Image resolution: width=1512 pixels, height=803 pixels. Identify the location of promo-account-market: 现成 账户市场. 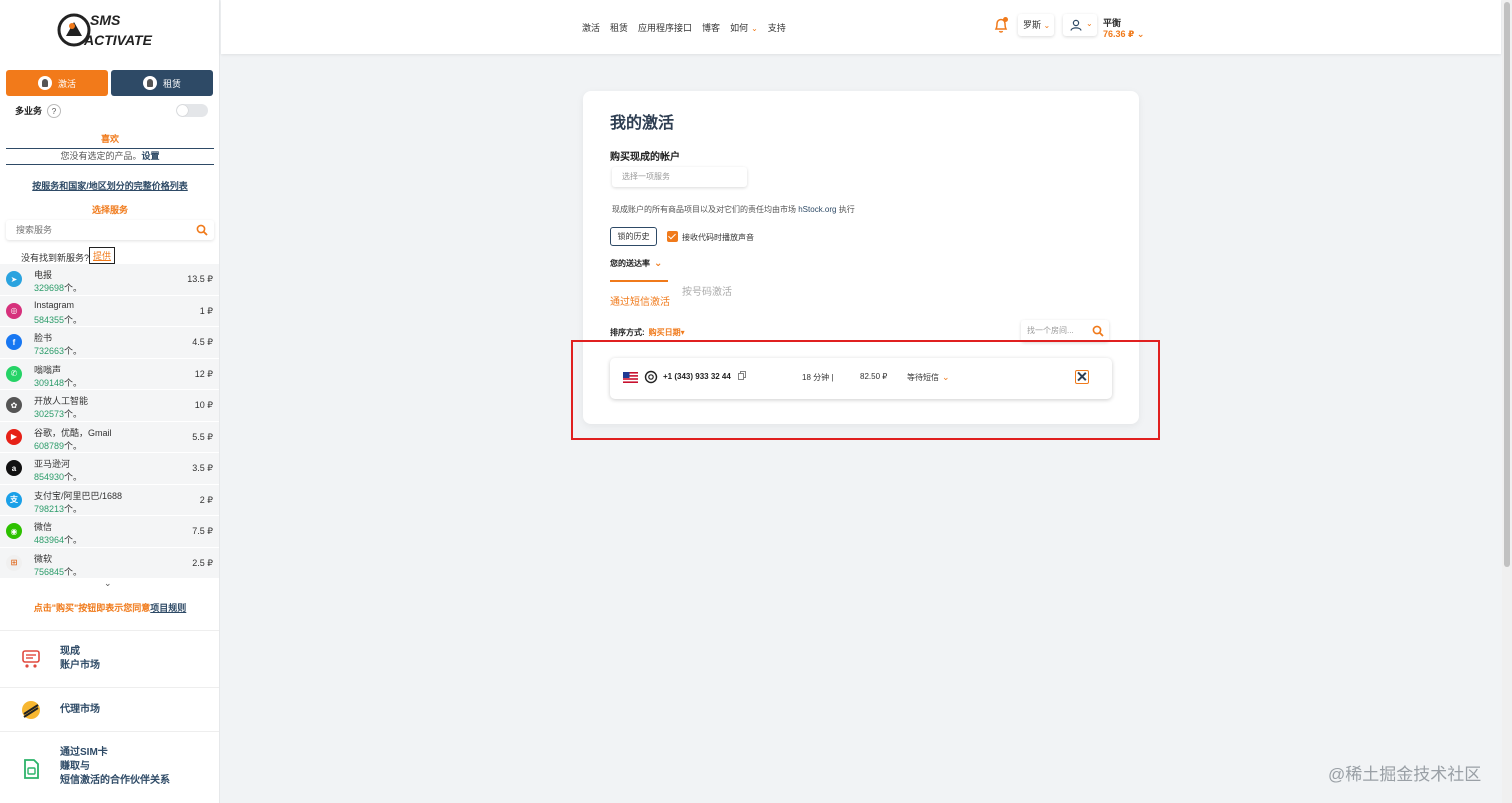
(109, 658).